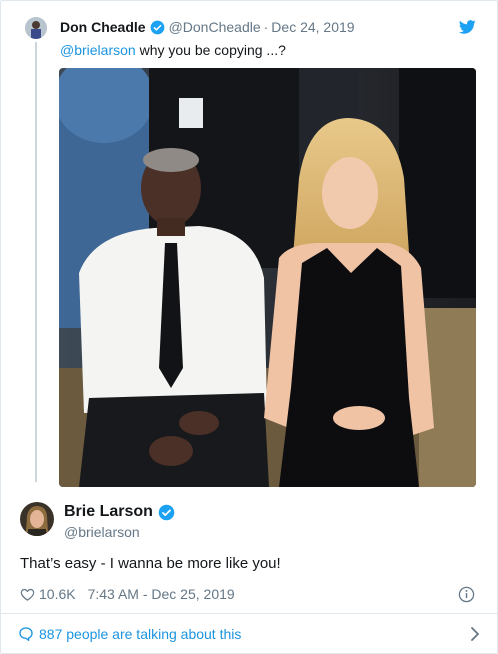 Image resolution: width=498 pixels, height=654 pixels. What do you see at coordinates (210, 50) in the screenshot?
I see `parent-tweet-body: why you be copying ...?` at bounding box center [210, 50].